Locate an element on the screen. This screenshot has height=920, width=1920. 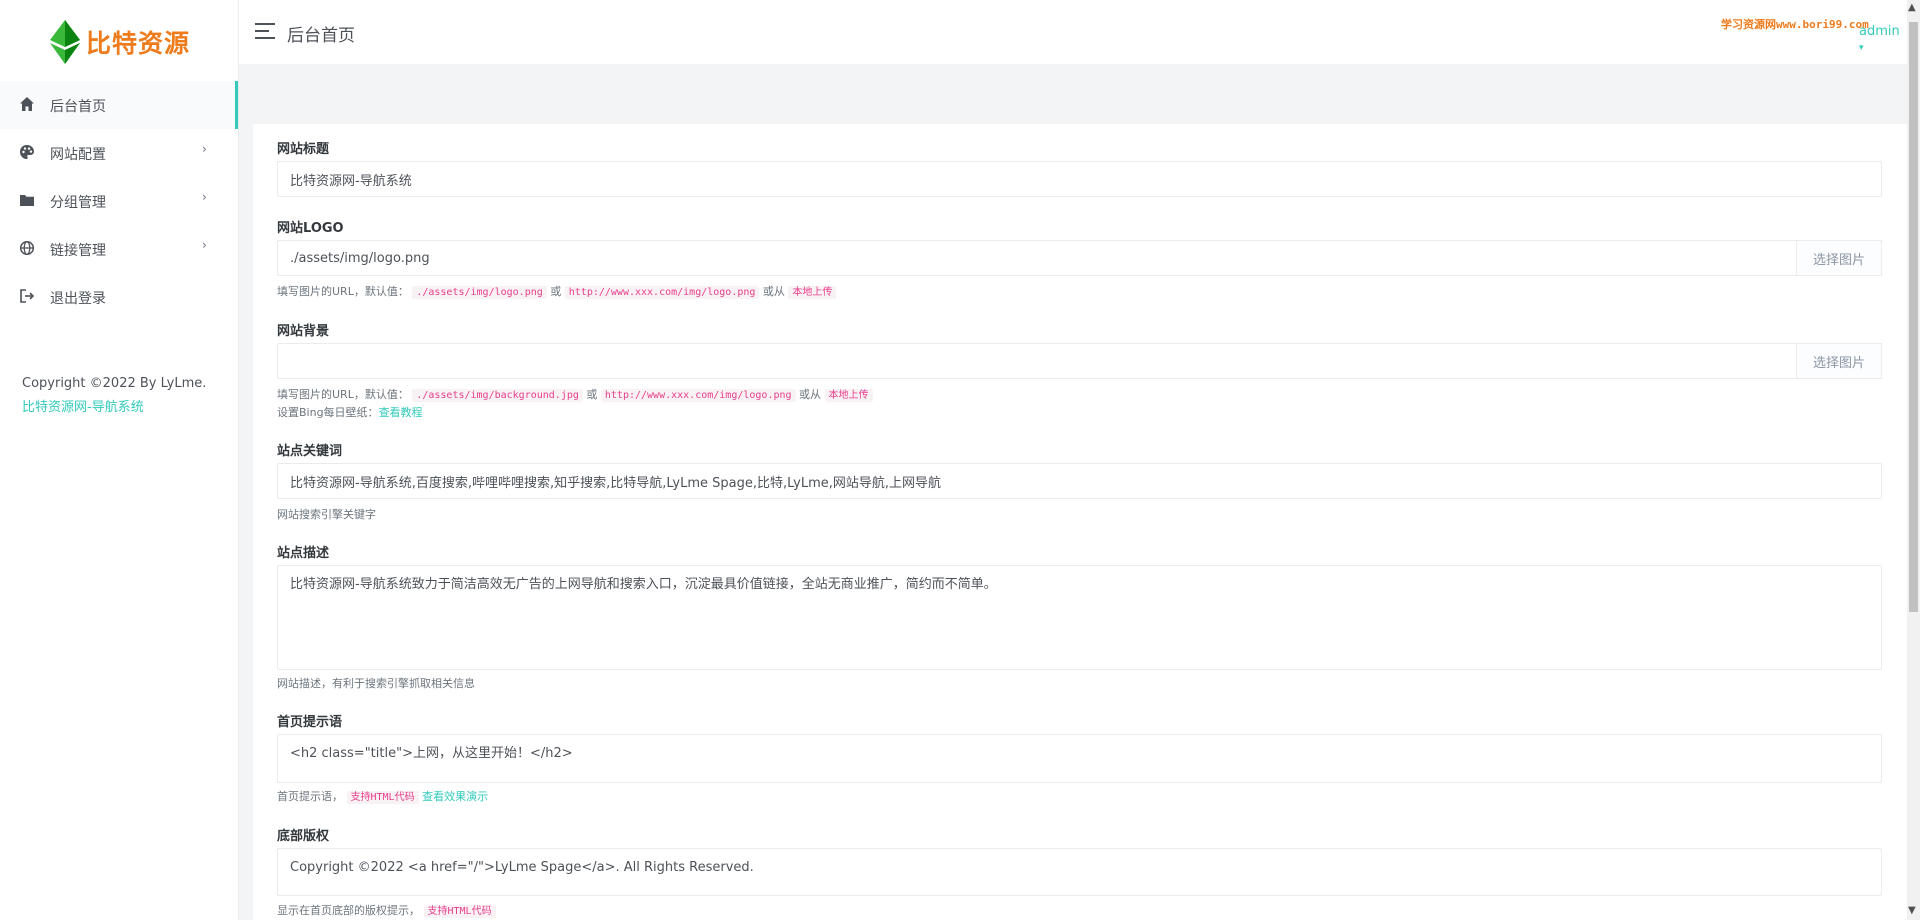
home-tip-help: 首页提示语， 支持HTML代码 查看效果演示 is located at coordinates (382, 797).